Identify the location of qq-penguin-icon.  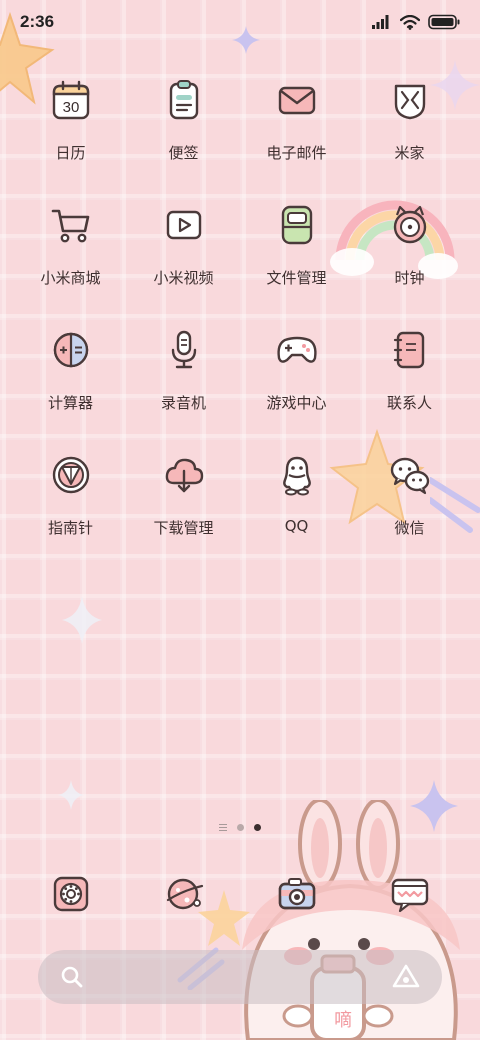
(297, 475).